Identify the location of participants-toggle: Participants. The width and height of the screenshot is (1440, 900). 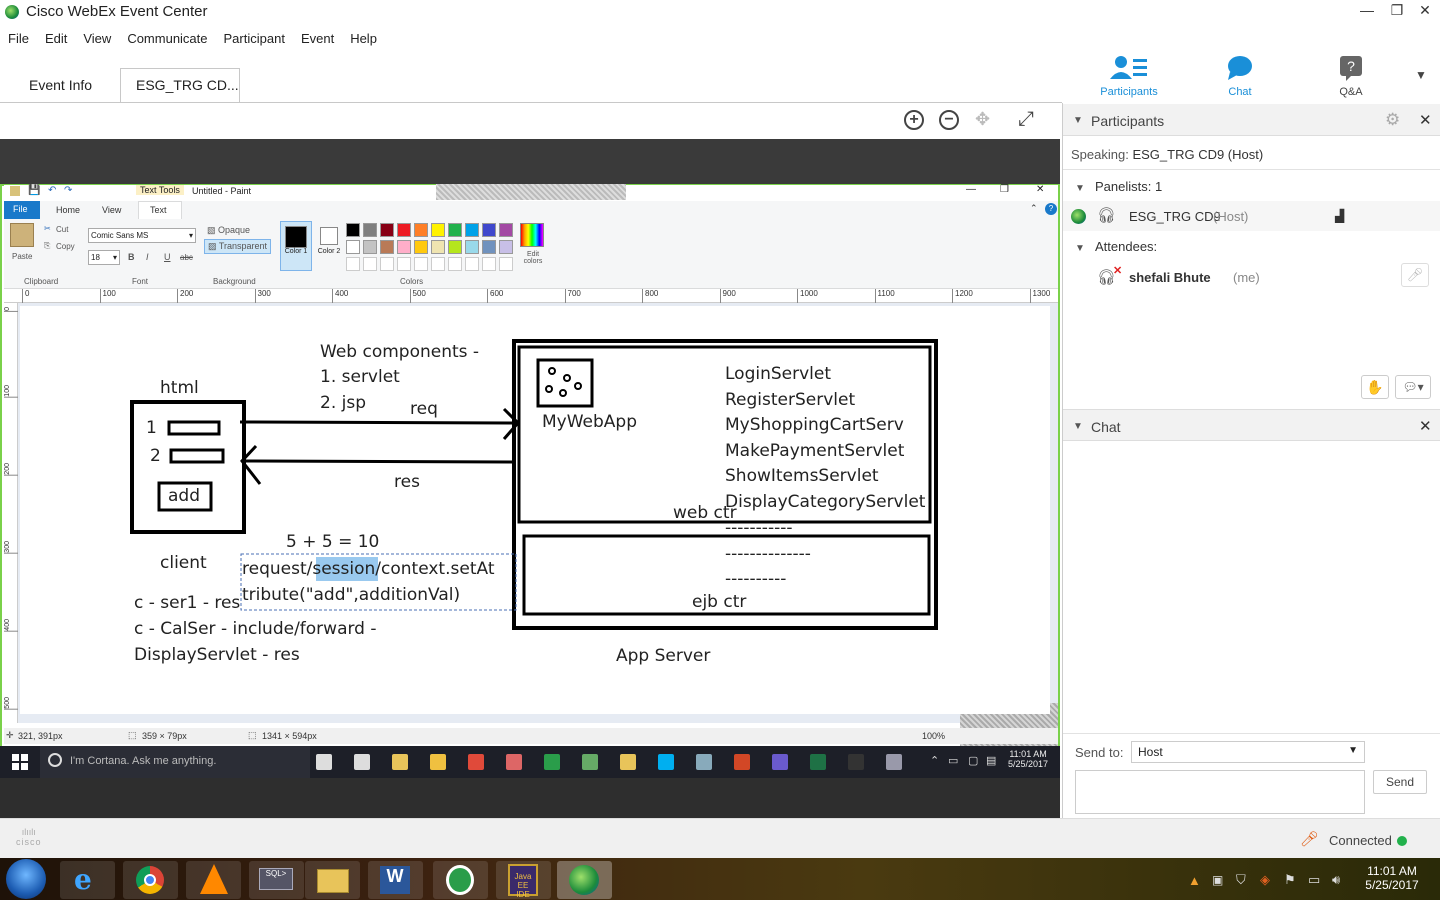
(1129, 76).